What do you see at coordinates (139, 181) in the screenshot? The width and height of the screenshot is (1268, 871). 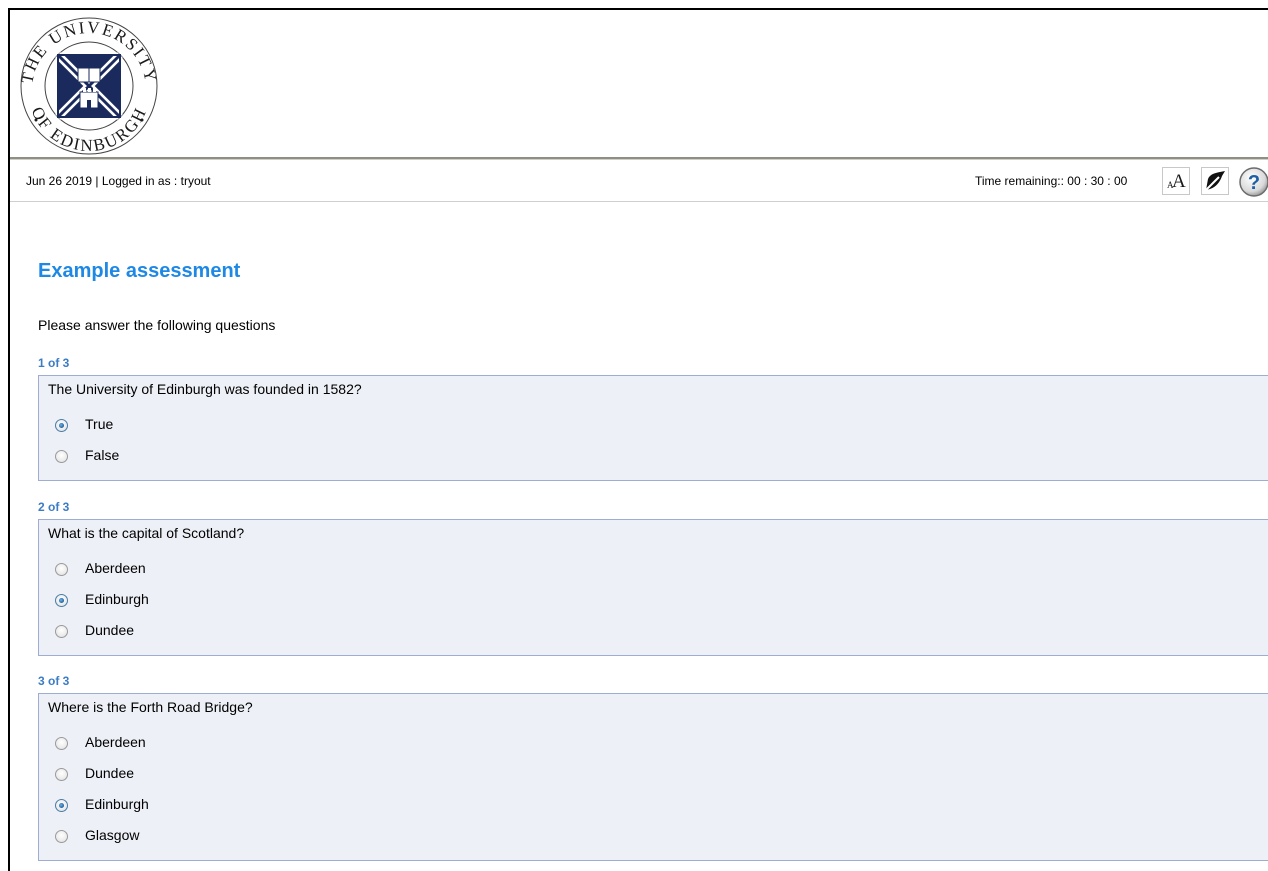 I see `login-label: Logged in as :` at bounding box center [139, 181].